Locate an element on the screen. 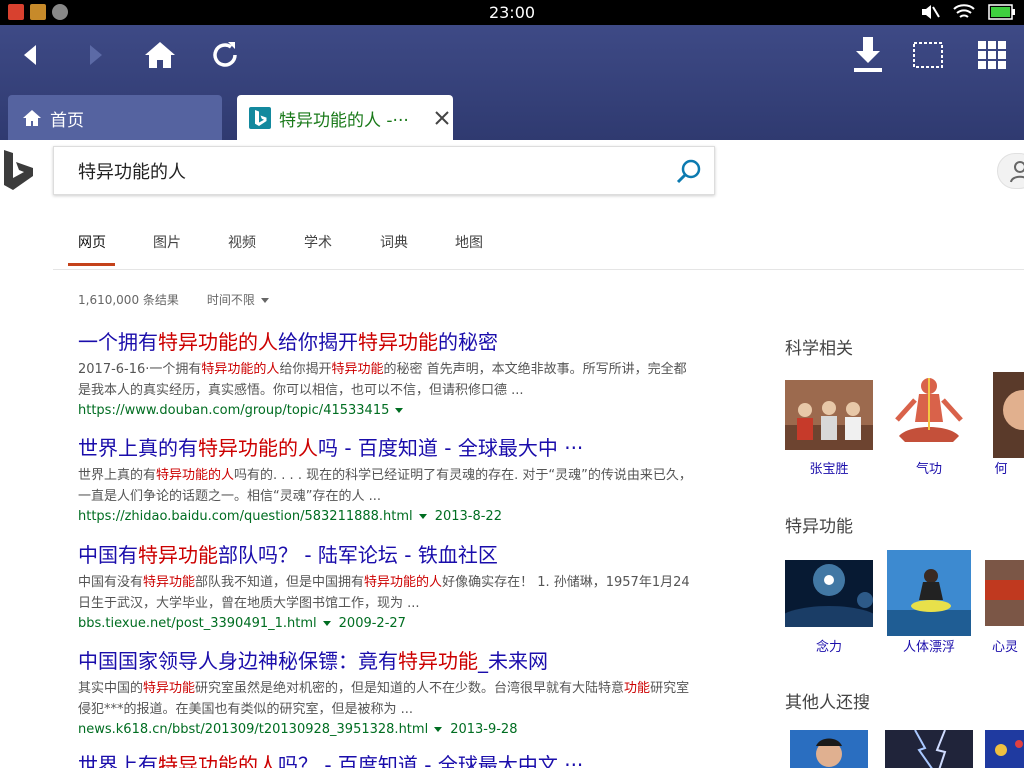 The height and width of the screenshot is (768, 1024). tab-search-result: 特异功能的人 -··· is located at coordinates (345, 118).